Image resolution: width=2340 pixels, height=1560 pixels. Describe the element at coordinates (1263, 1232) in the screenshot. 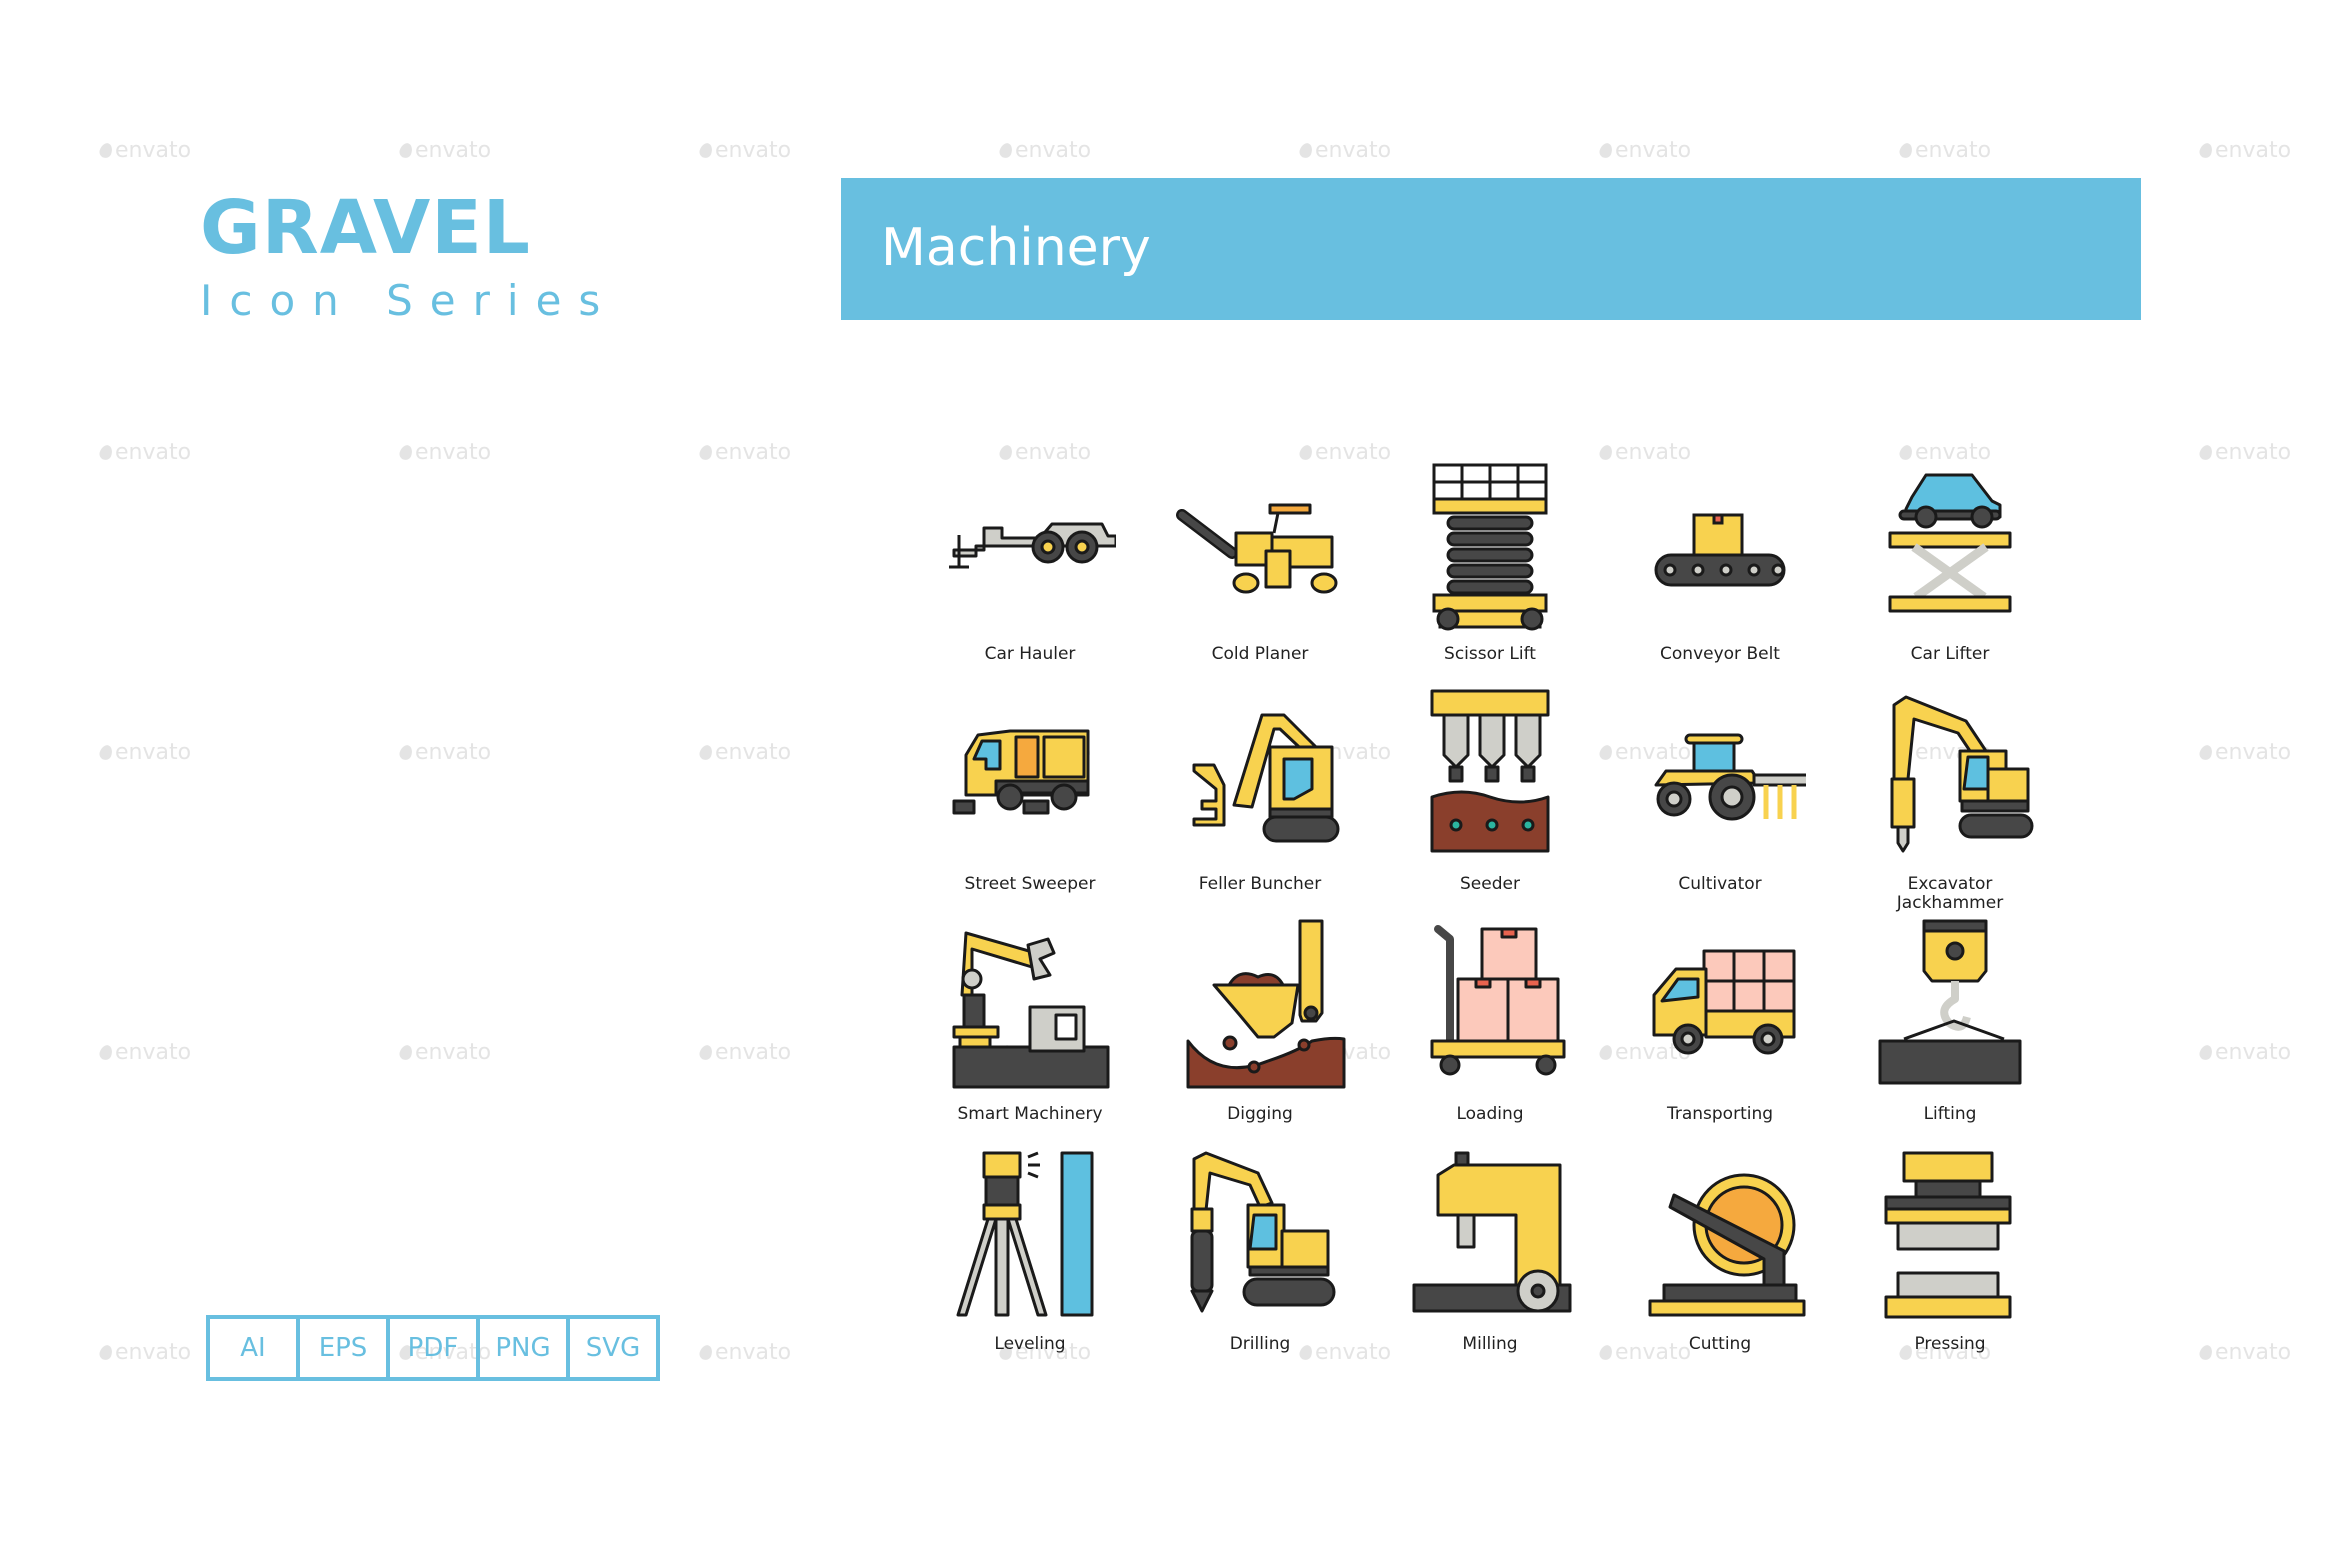

I see `drilling-icon` at that location.